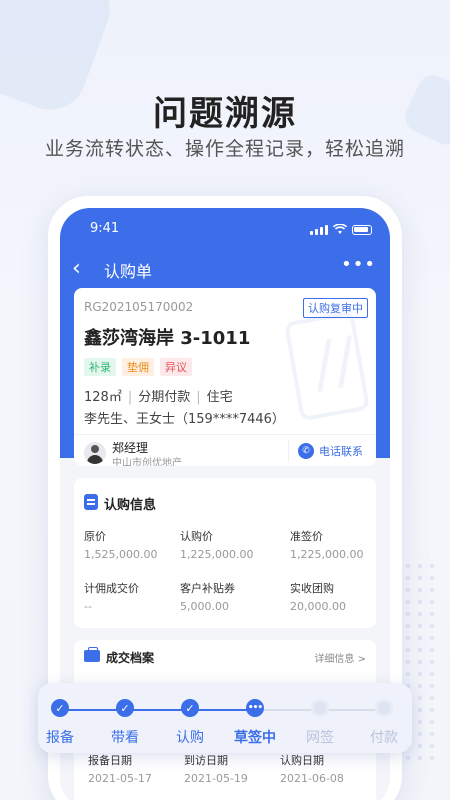  Describe the element at coordinates (190, 723) in the screenshot. I see `step-subscribe: ✓ 认购` at that location.